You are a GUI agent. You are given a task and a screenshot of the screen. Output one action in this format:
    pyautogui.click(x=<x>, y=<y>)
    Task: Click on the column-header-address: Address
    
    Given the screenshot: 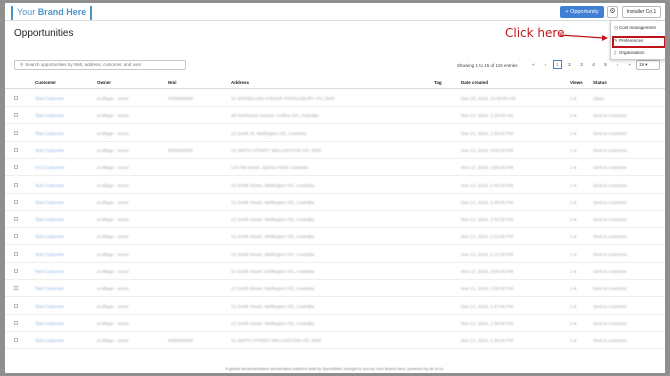 What is the action you would take?
    pyautogui.click(x=240, y=82)
    